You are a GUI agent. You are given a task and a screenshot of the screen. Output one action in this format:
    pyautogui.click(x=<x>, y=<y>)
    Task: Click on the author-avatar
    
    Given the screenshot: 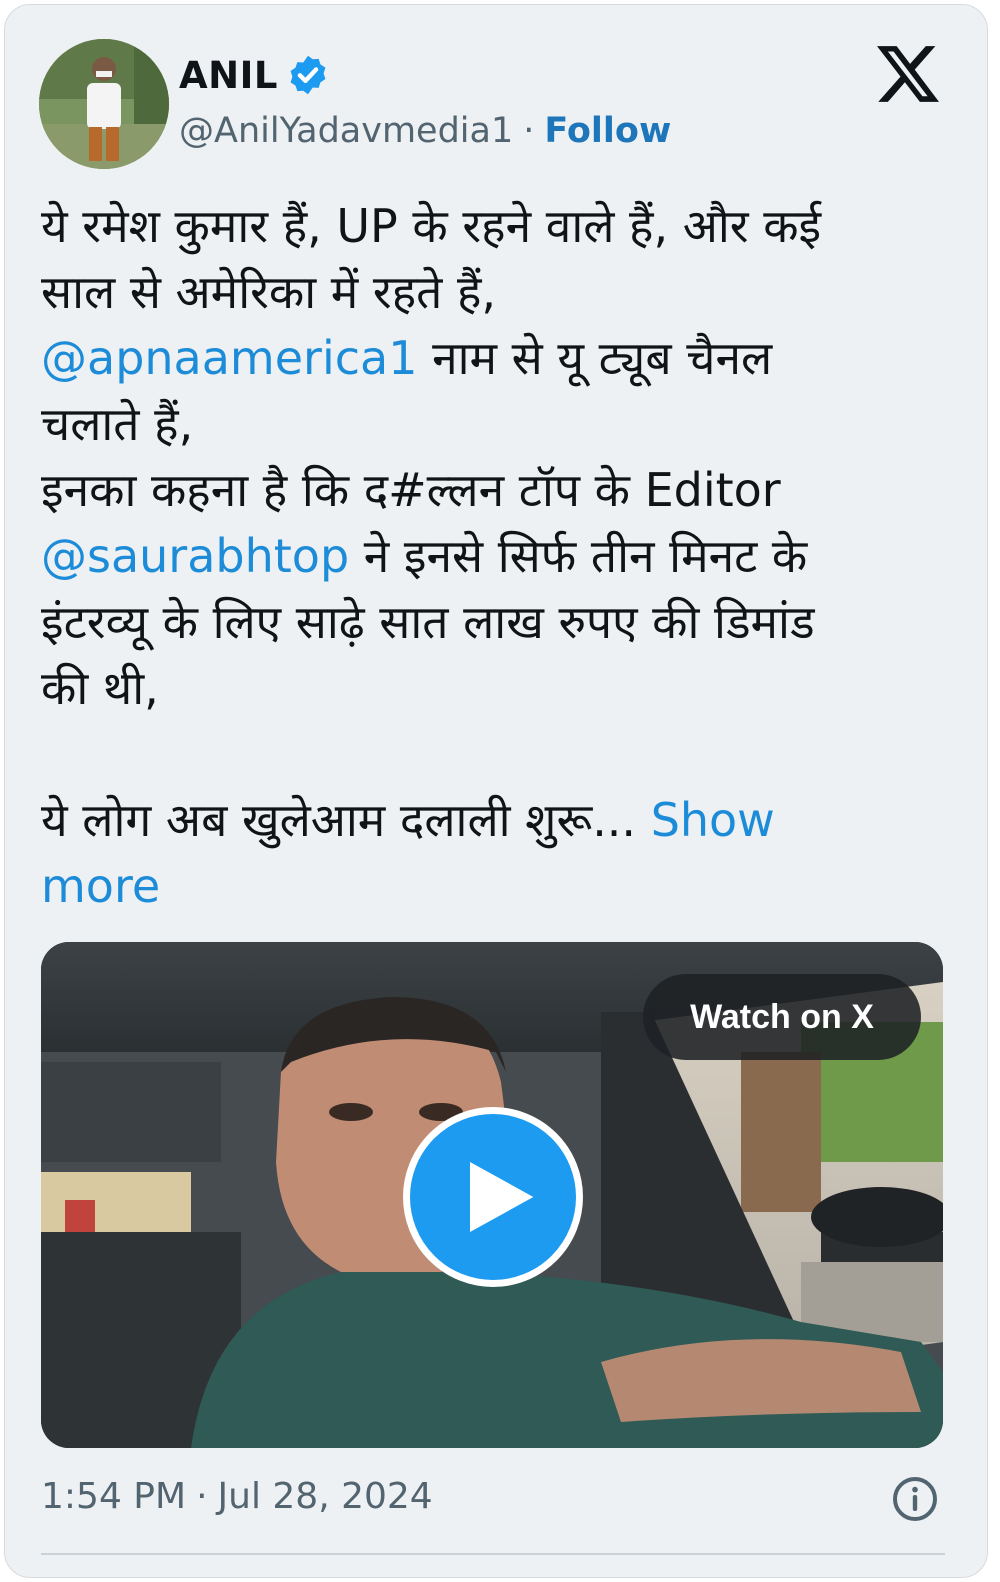 What is the action you would take?
    pyautogui.click(x=104, y=104)
    